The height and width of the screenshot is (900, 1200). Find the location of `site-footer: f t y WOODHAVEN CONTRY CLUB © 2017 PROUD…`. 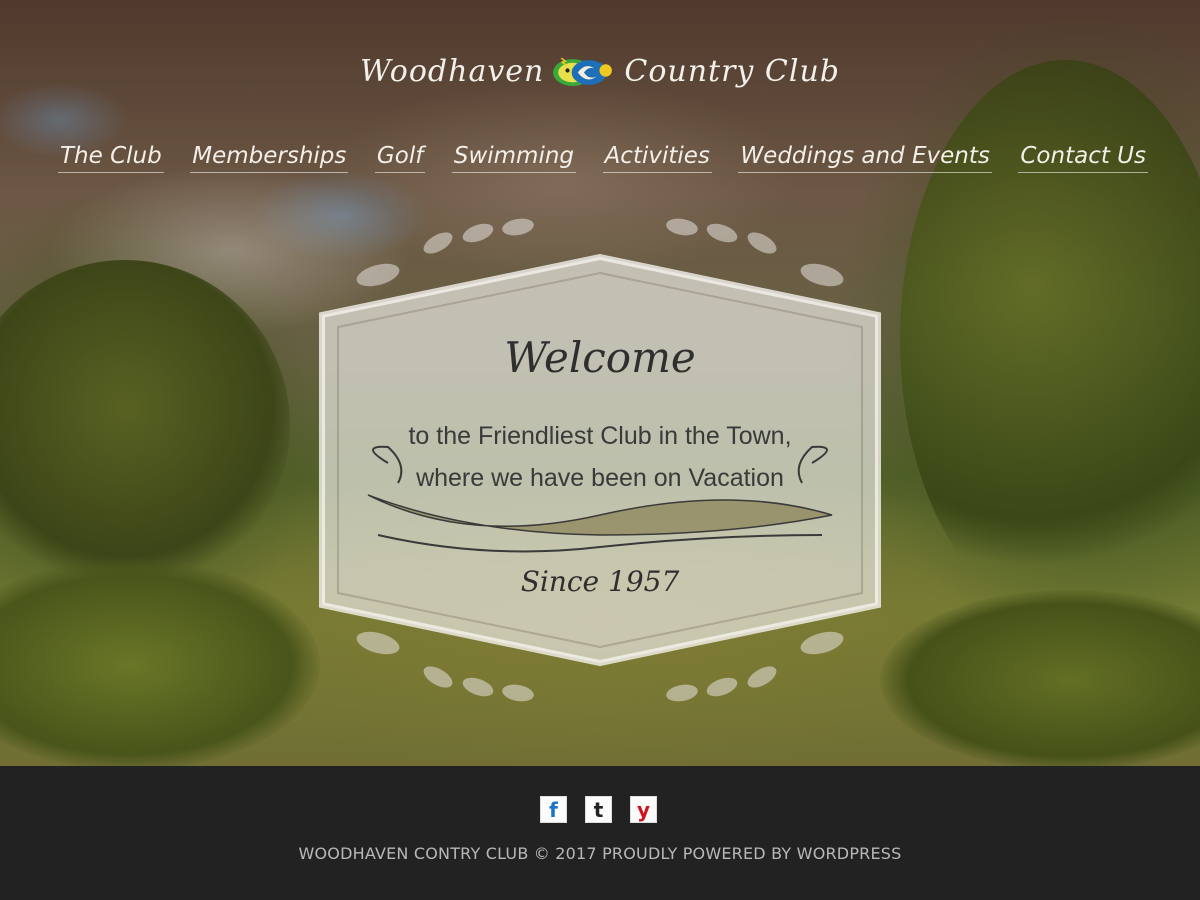

site-footer: f t y WOODHAVEN CONTRY CLUB © 2017 PROUD… is located at coordinates (600, 833).